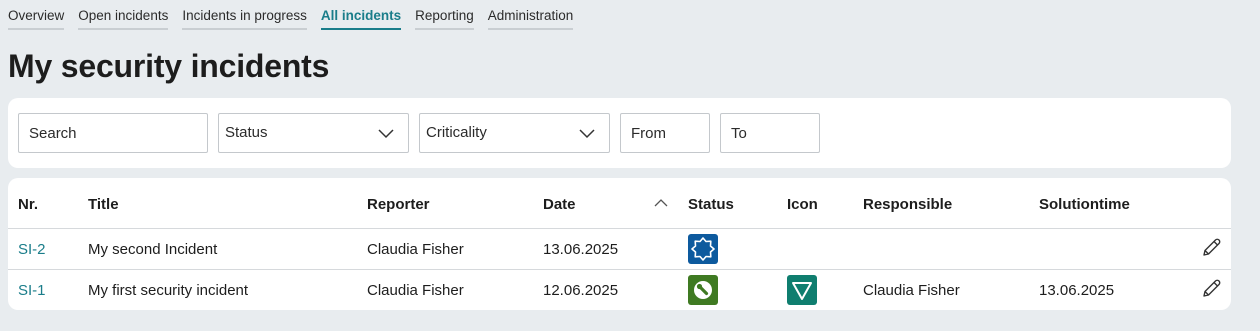  Describe the element at coordinates (118, 133) in the screenshot. I see `search-input` at that location.